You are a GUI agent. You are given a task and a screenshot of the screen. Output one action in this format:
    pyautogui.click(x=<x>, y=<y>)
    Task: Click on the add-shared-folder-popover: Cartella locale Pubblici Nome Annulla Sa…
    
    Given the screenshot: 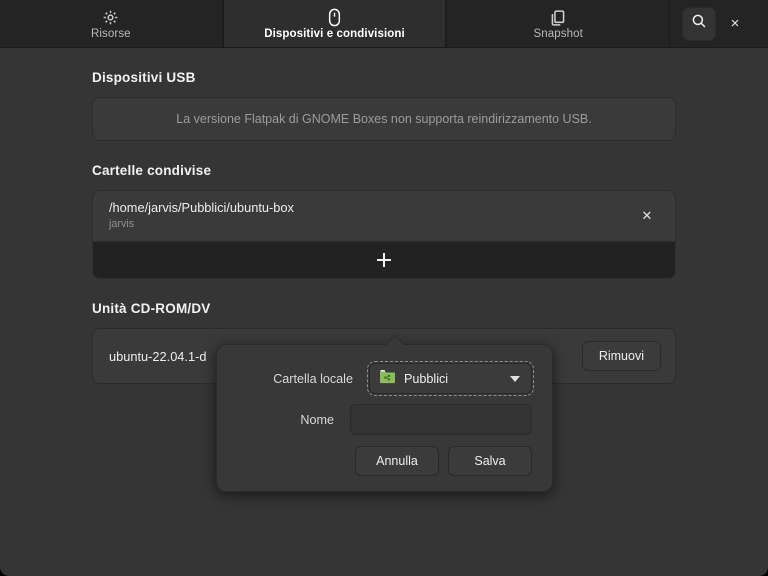 What is the action you would take?
    pyautogui.click(x=384, y=418)
    